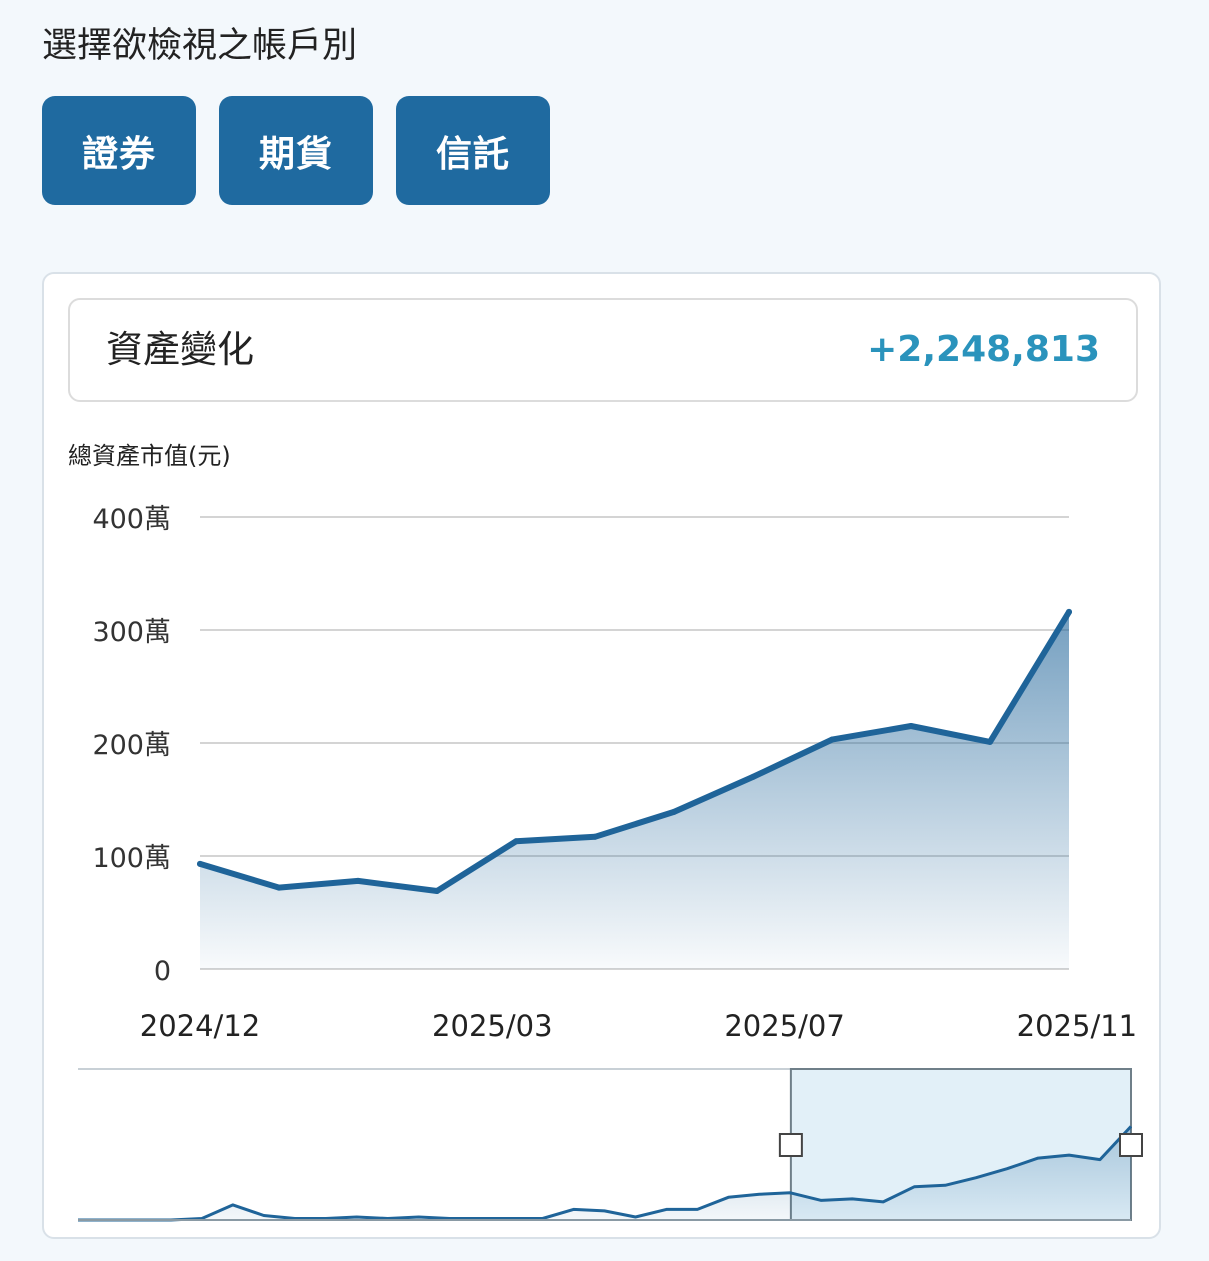  I want to click on x-tick-label: 2025/11, so click(1077, 1026).